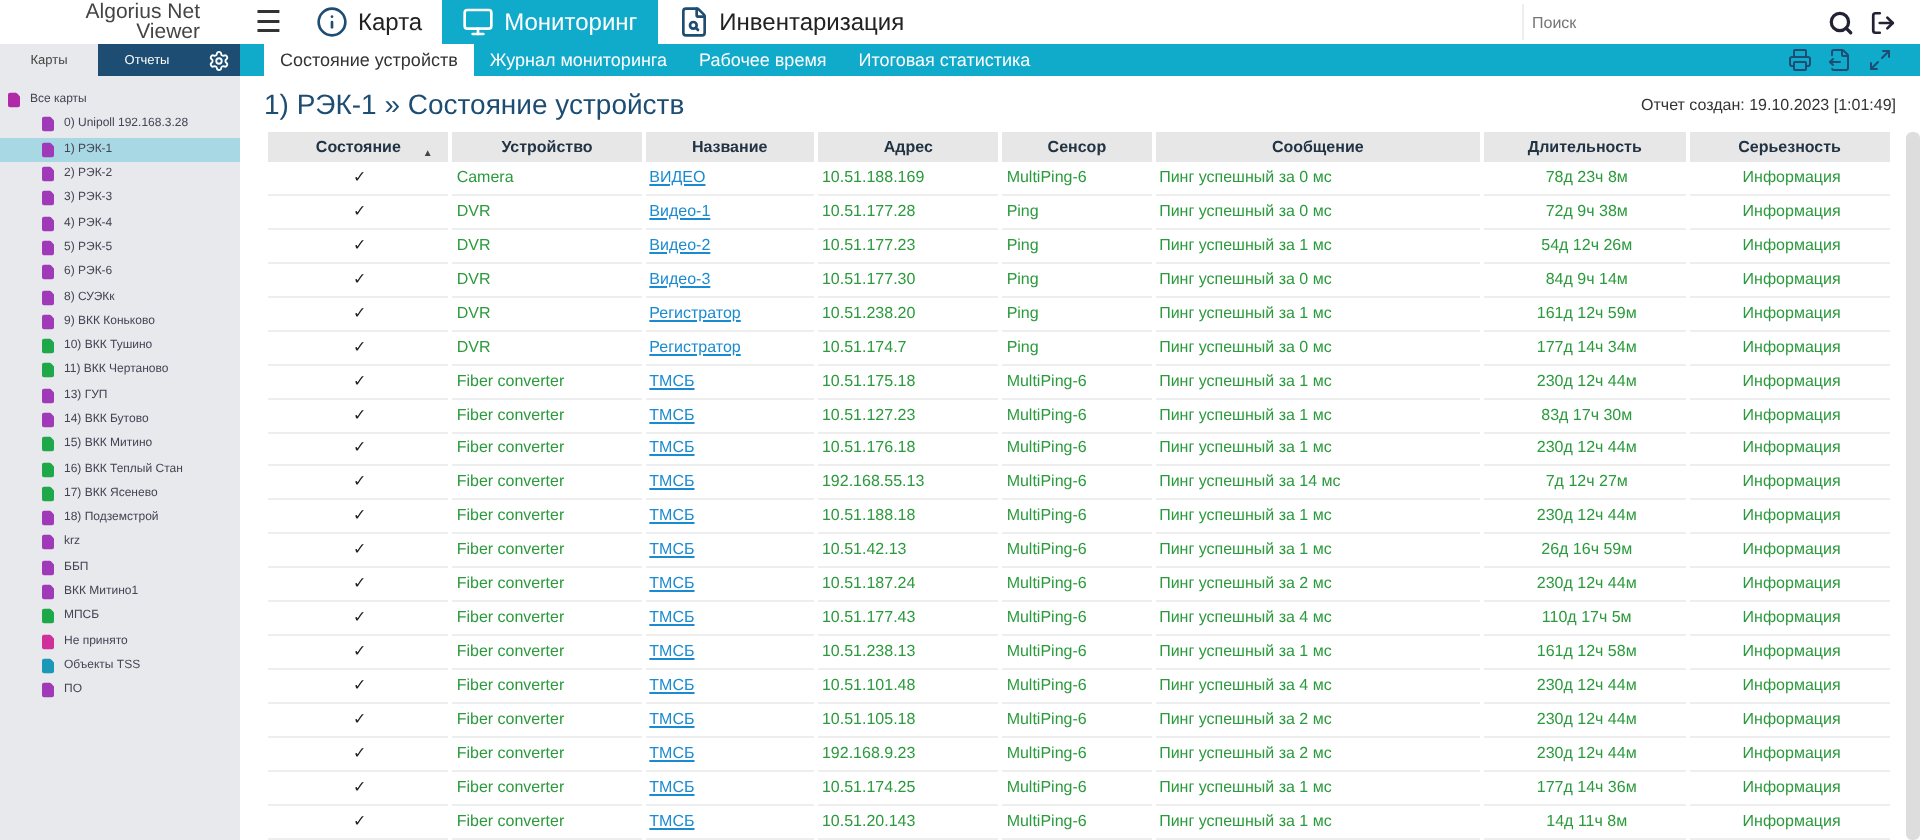  Describe the element at coordinates (1585, 348) in the screenshot. I see `table-cell: 177д 14ч 34м` at that location.